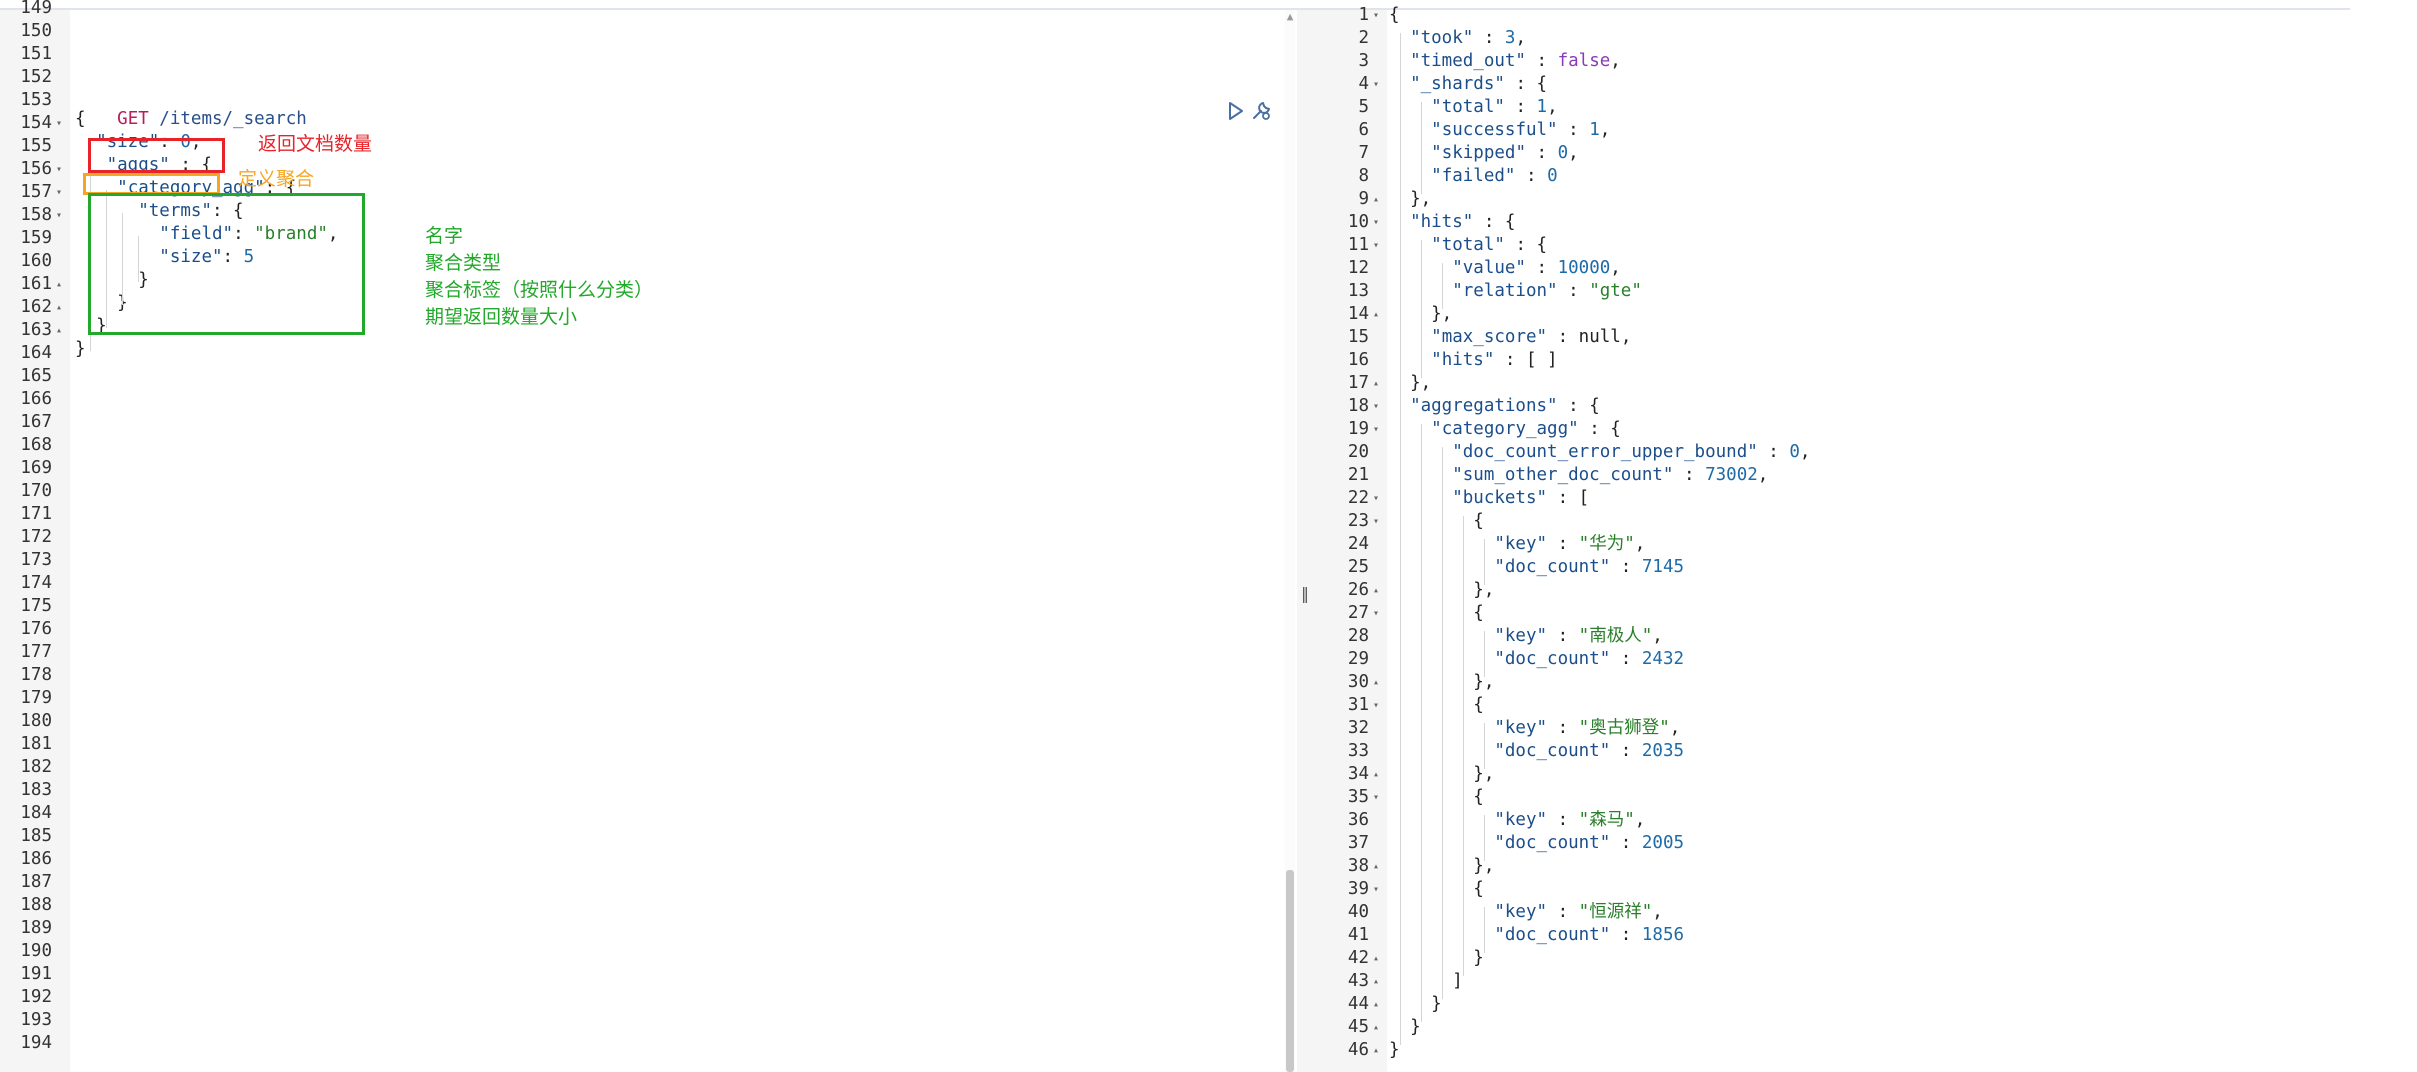 Image resolution: width=2417 pixels, height=1072 pixels. I want to click on response-line-number: 20, so click(1358, 452).